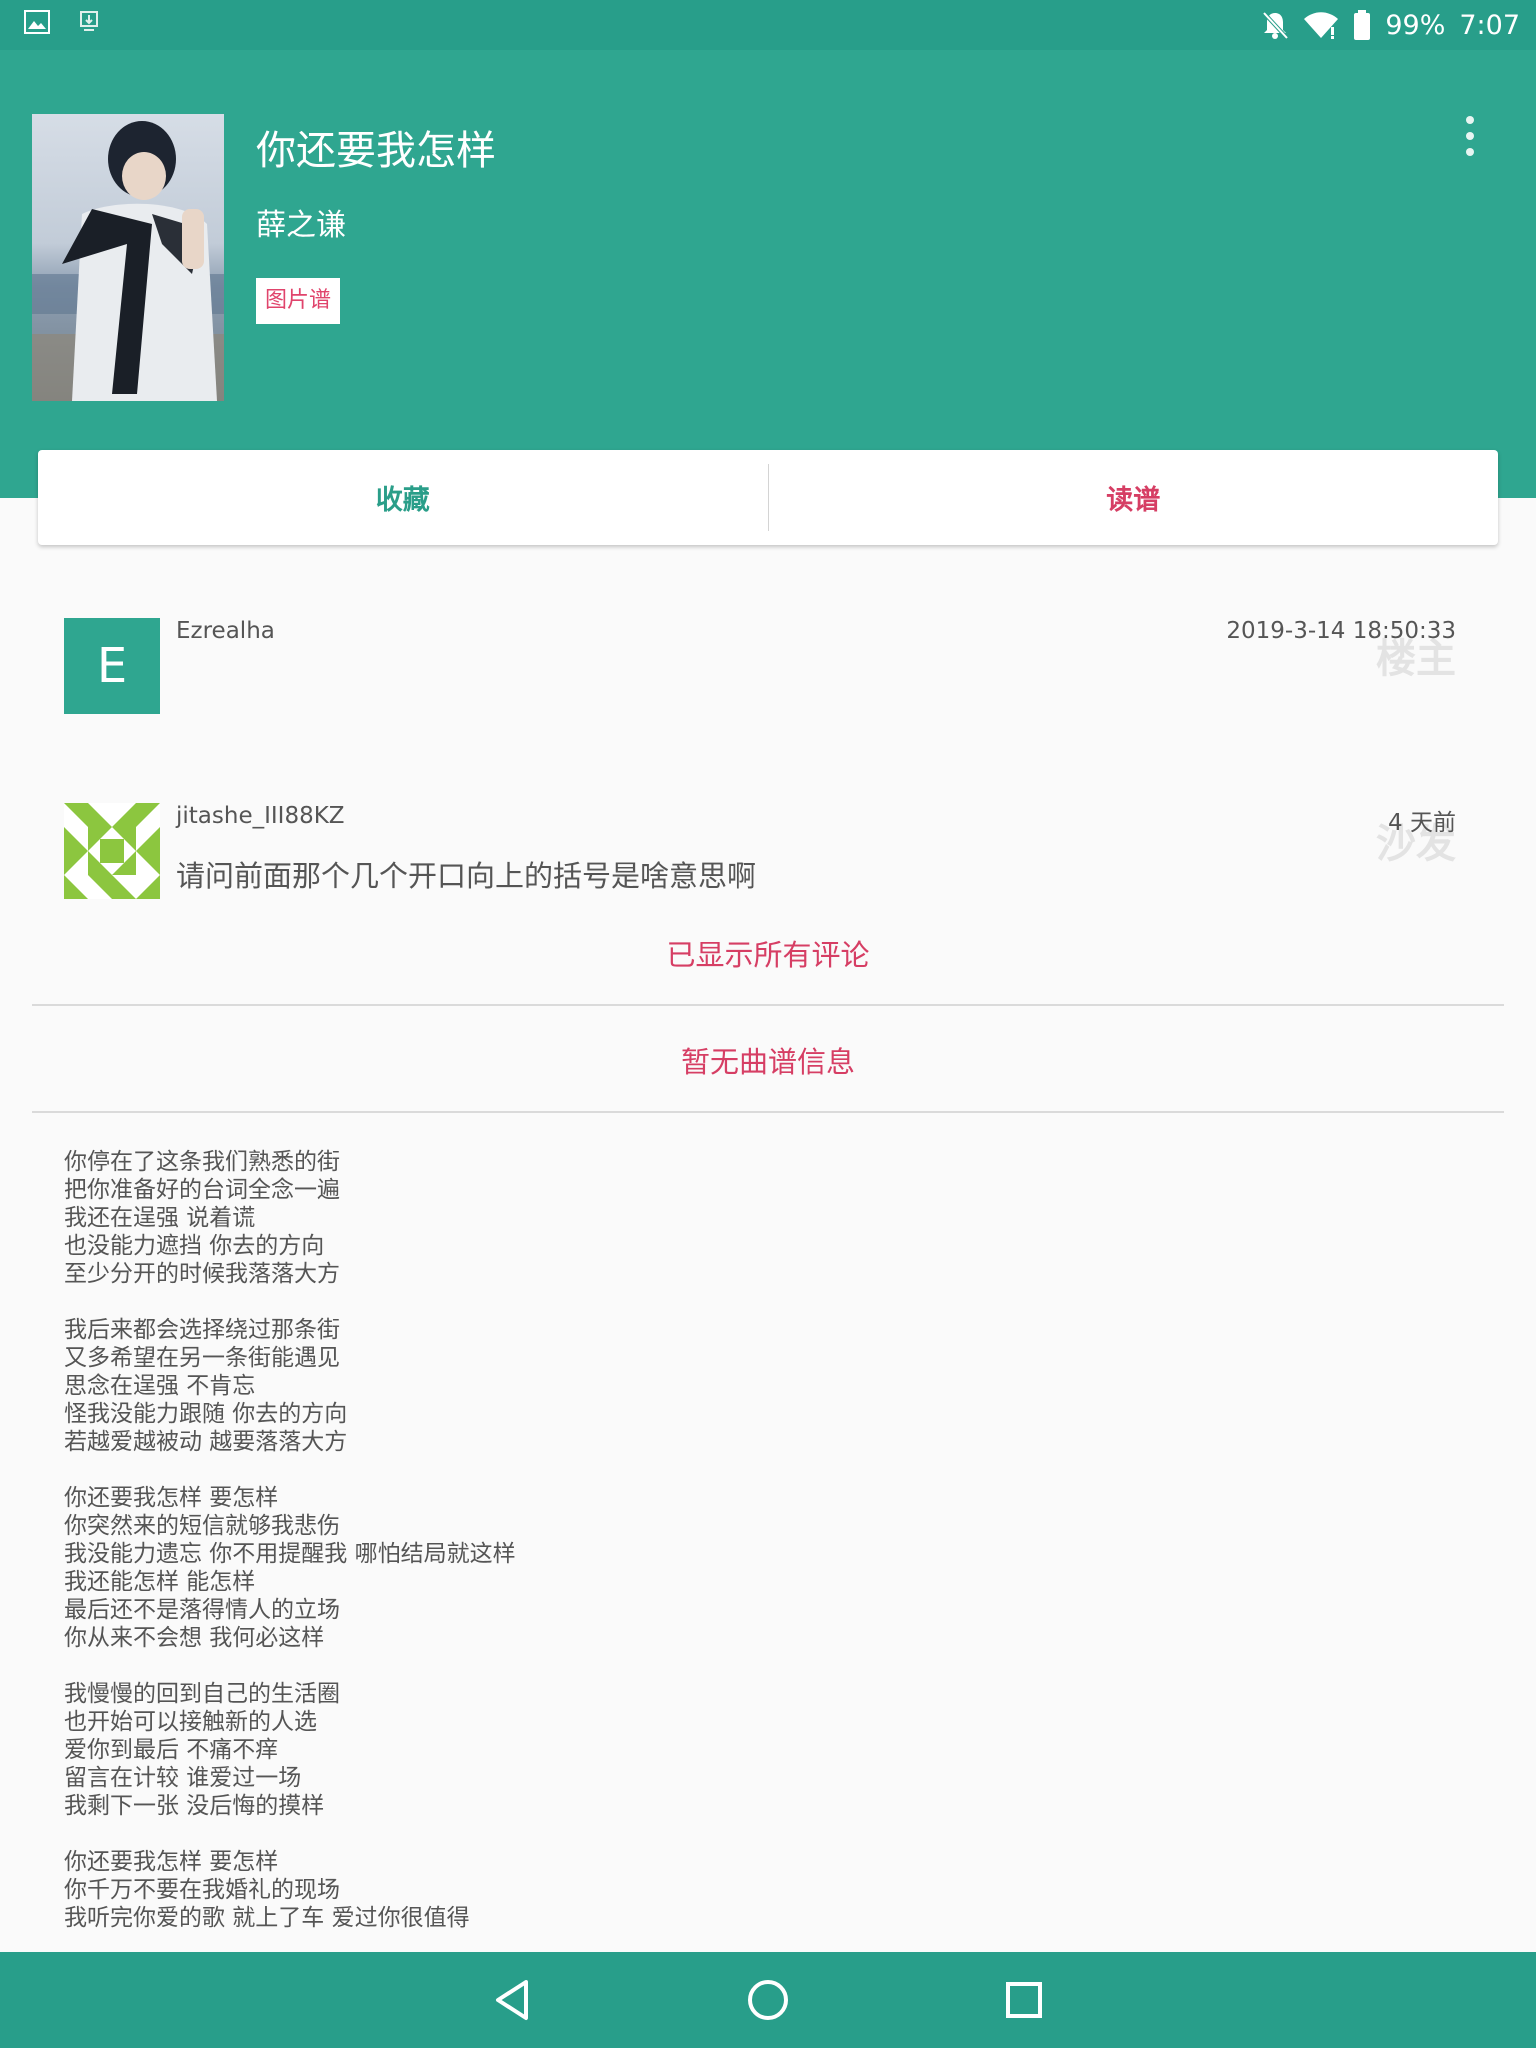 Image resolution: width=1536 pixels, height=2048 pixels. Describe the element at coordinates (202, 1190) in the screenshot. I see `lyrics-line: 把你准备好的台词全念一遍` at that location.